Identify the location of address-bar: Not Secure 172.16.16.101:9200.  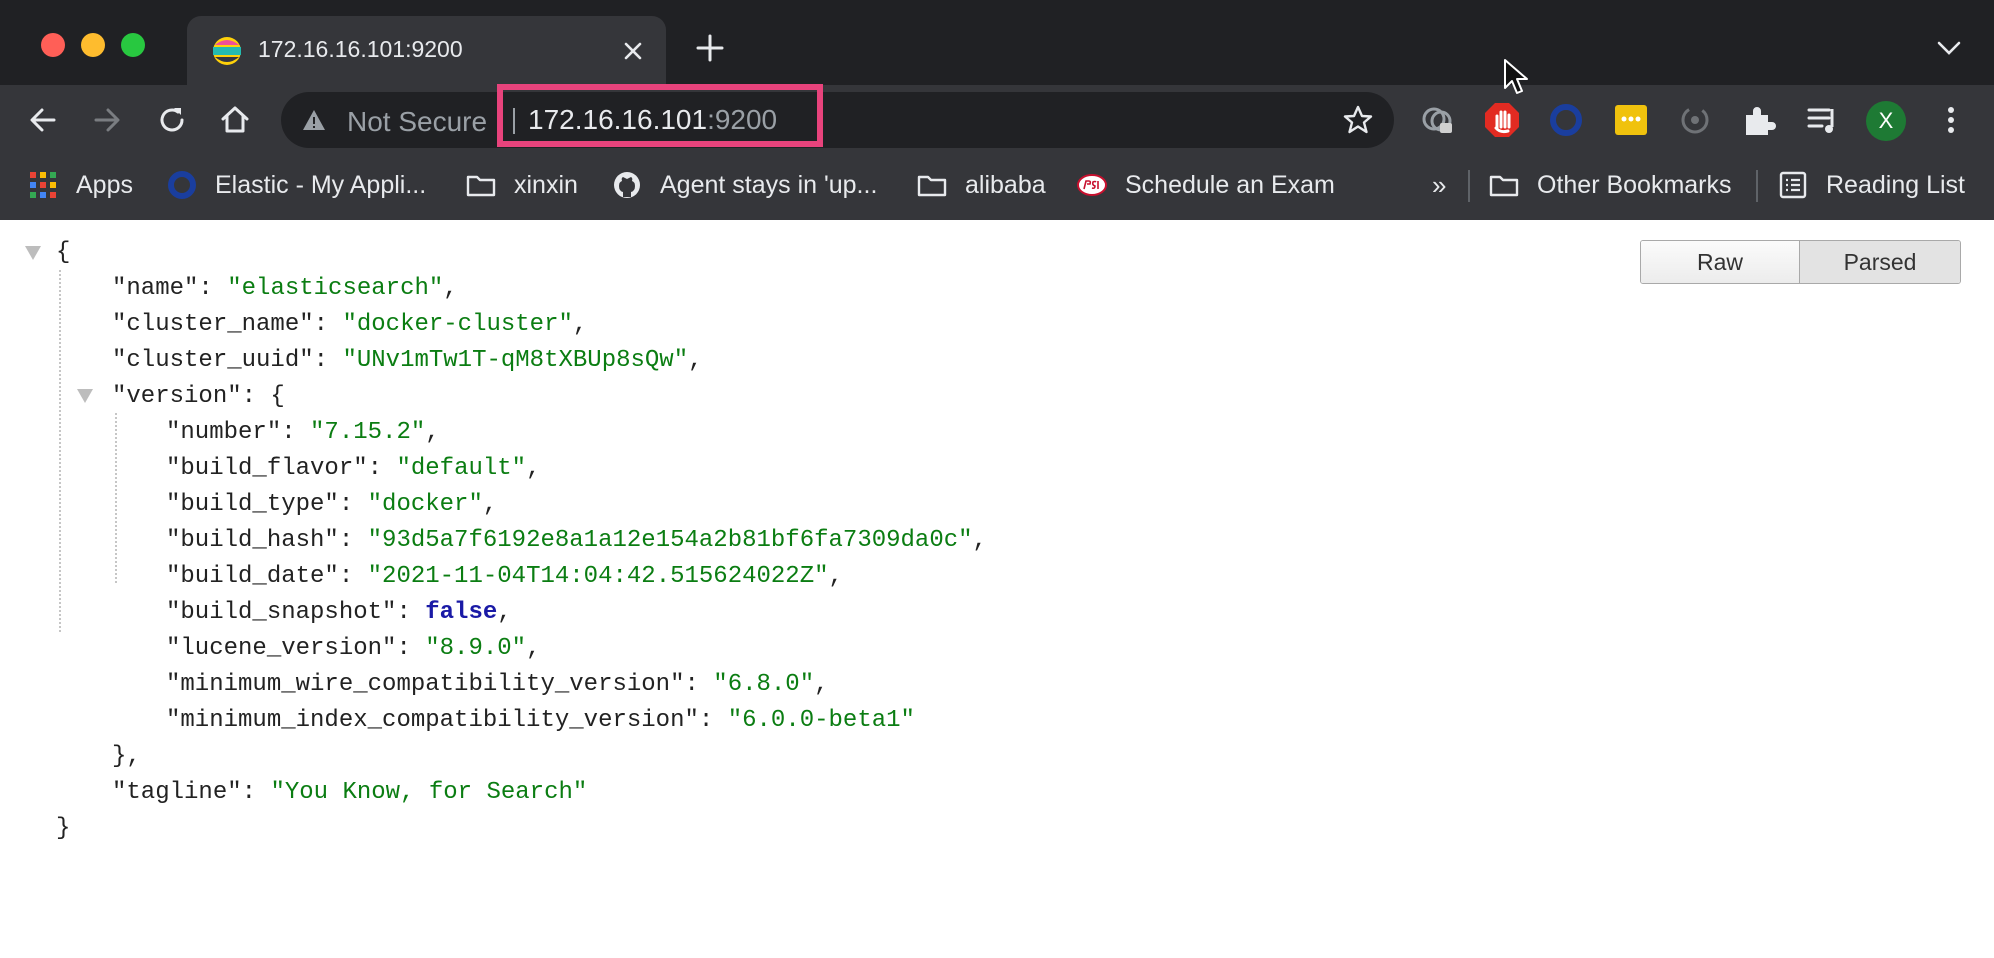
(837, 116).